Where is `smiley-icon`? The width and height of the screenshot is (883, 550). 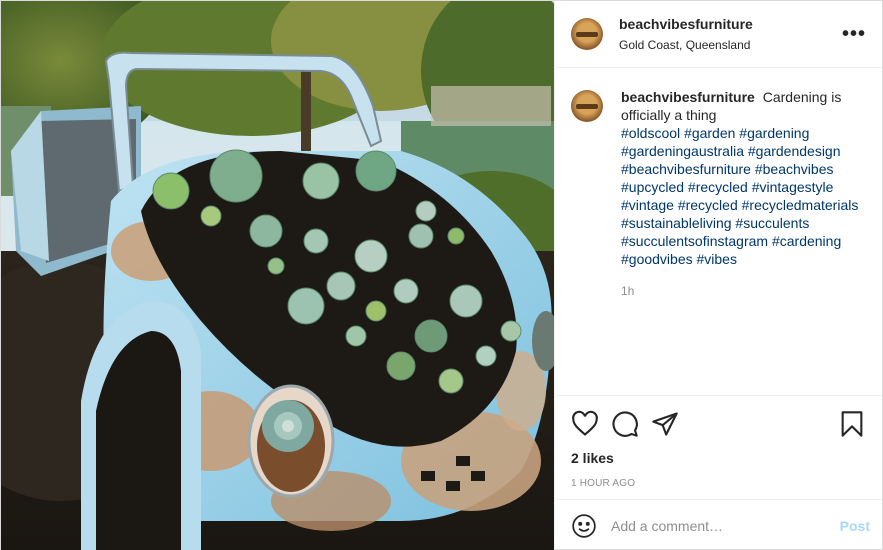 smiley-icon is located at coordinates (584, 526).